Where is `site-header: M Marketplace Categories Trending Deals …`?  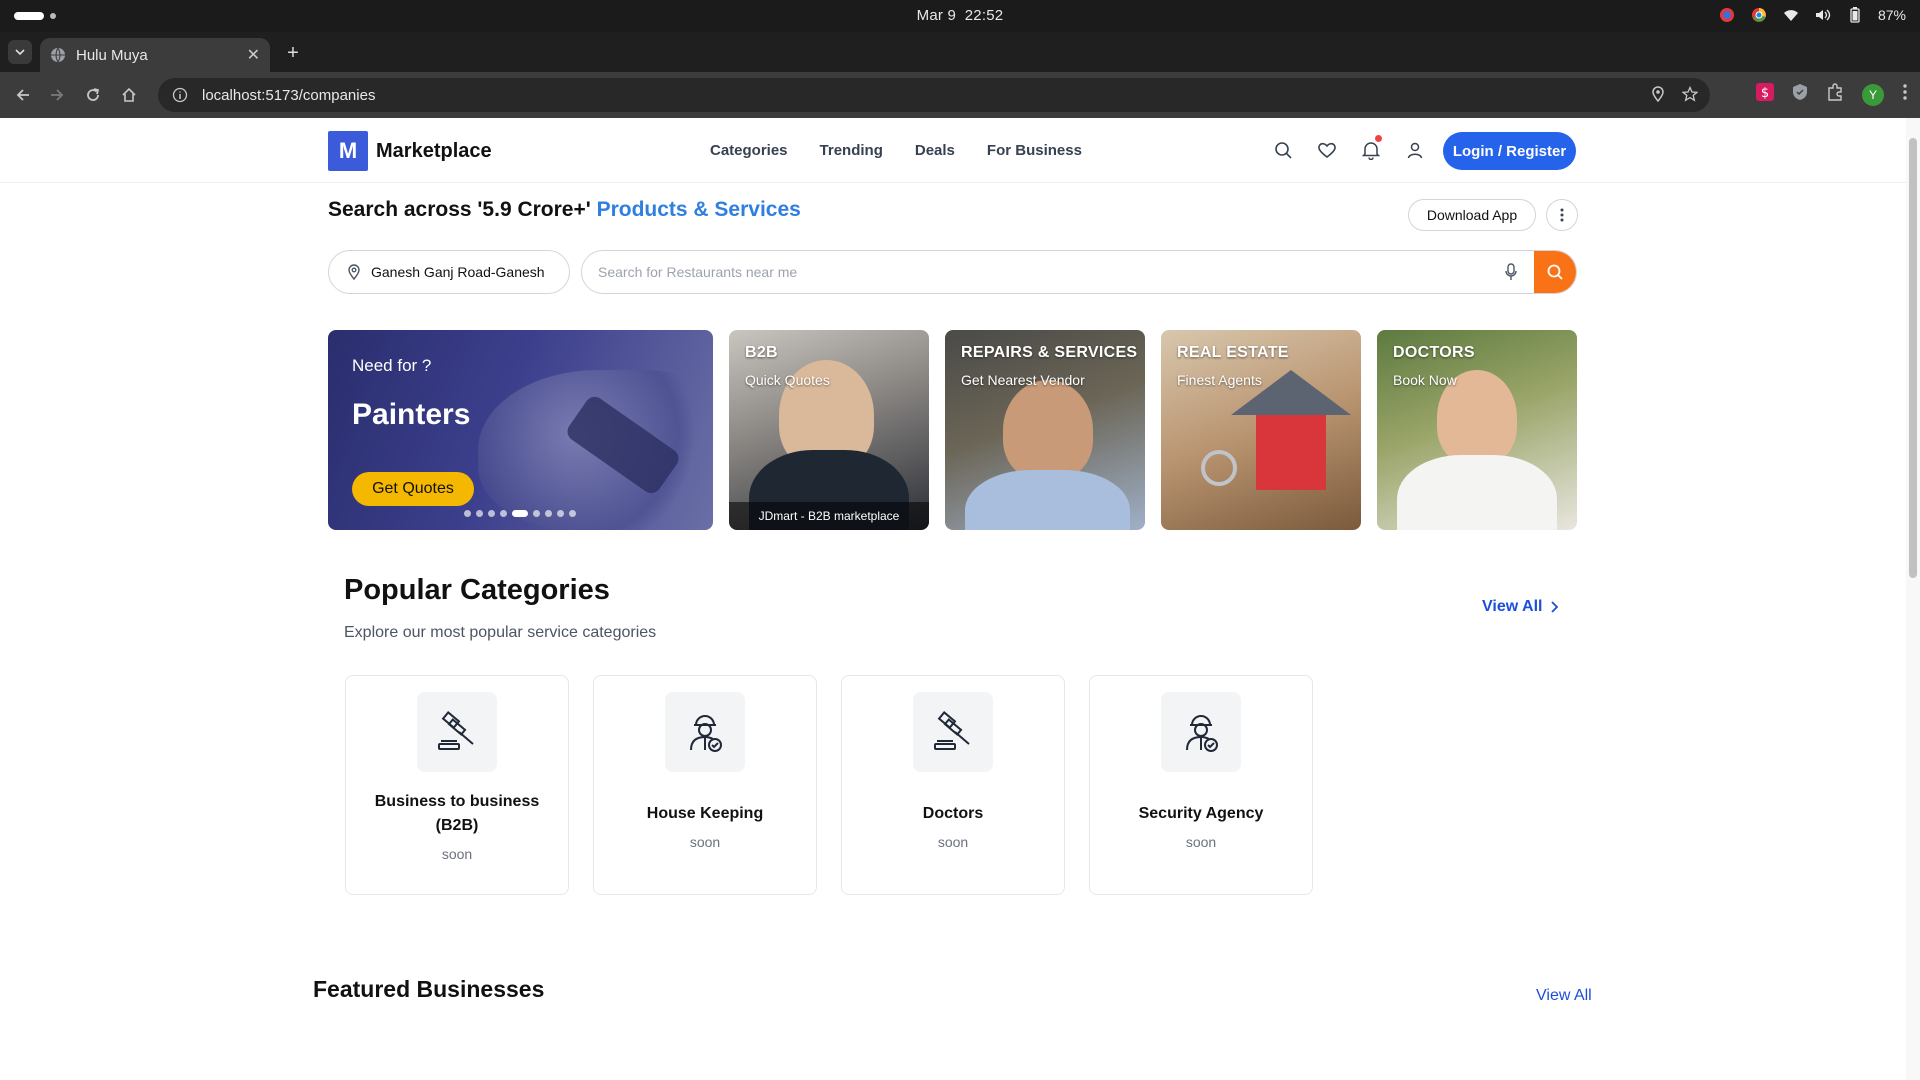
site-header: M Marketplace Categories Trending Deals … is located at coordinates (953, 150).